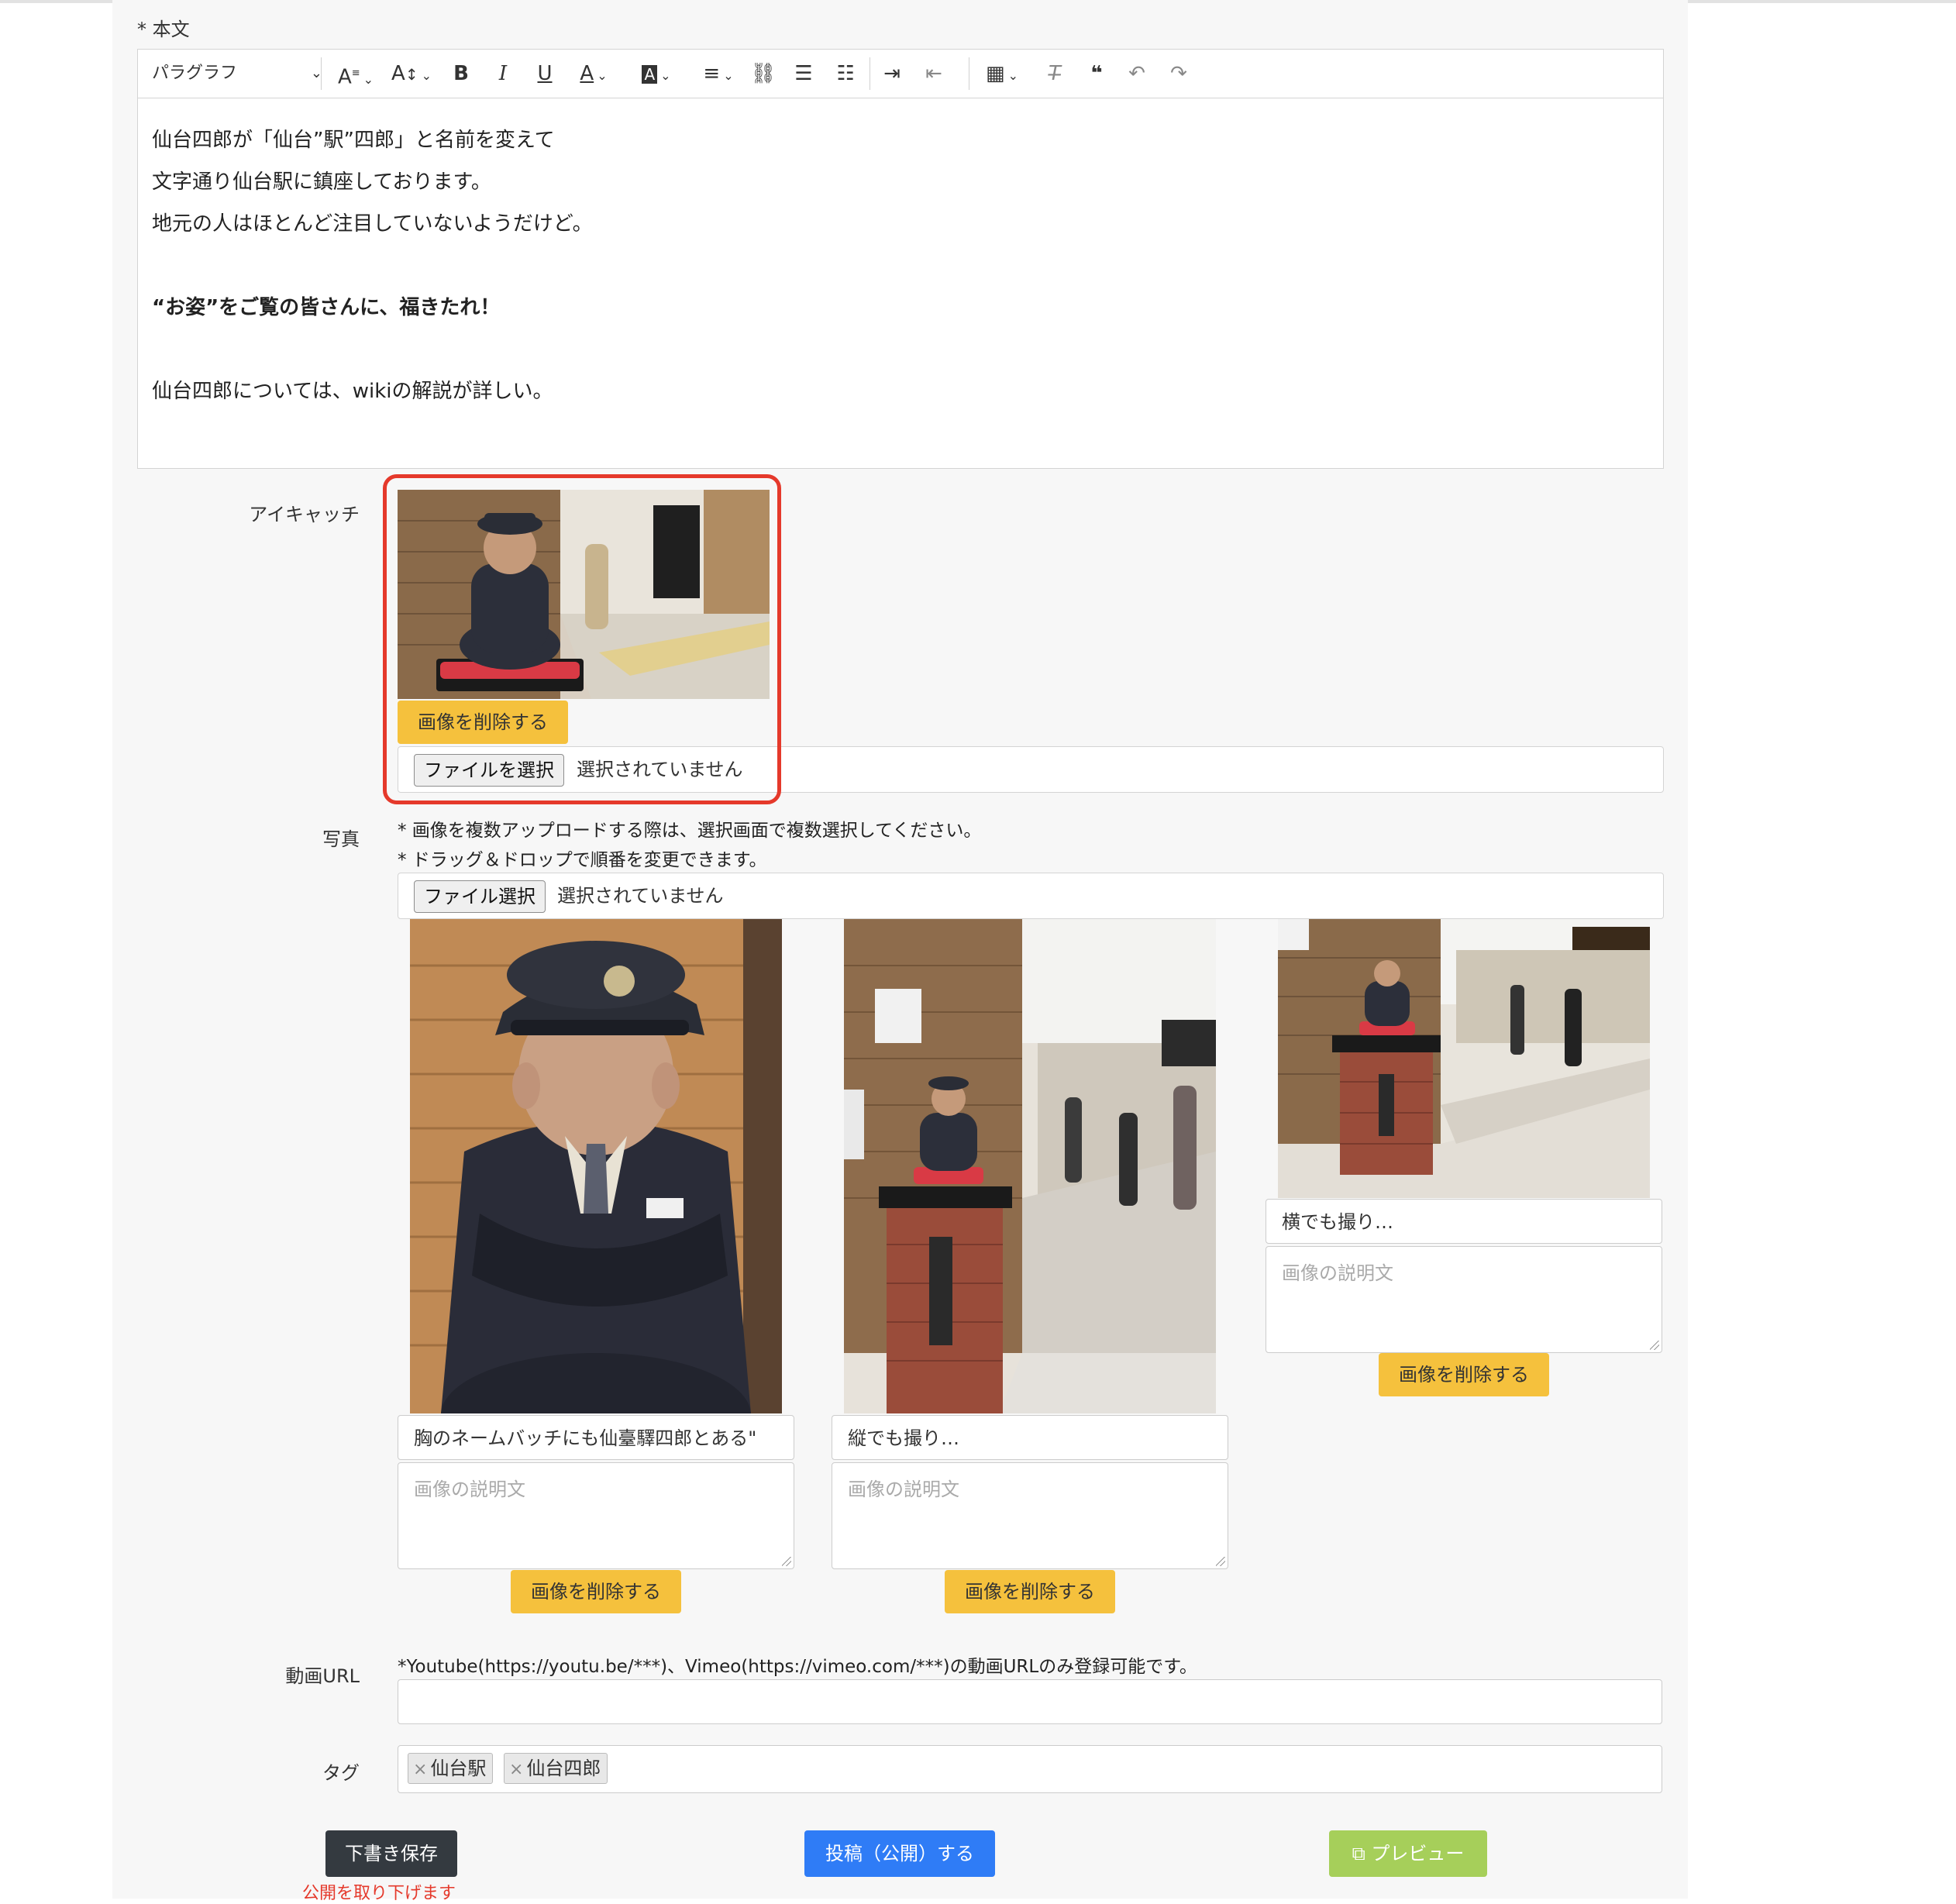 The height and width of the screenshot is (1904, 1956). I want to click on align-button: ≡ ⌄, so click(718, 73).